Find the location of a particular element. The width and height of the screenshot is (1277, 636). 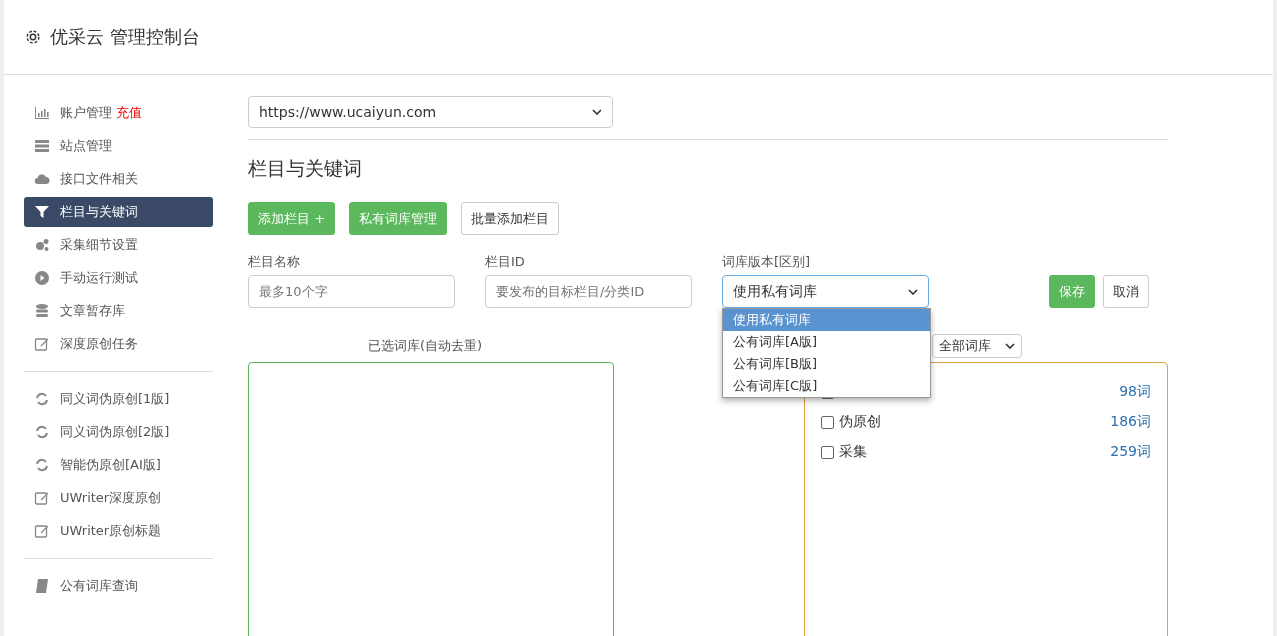

sidebar-item: 智能伪原创[AI版] is located at coordinates (118, 465).